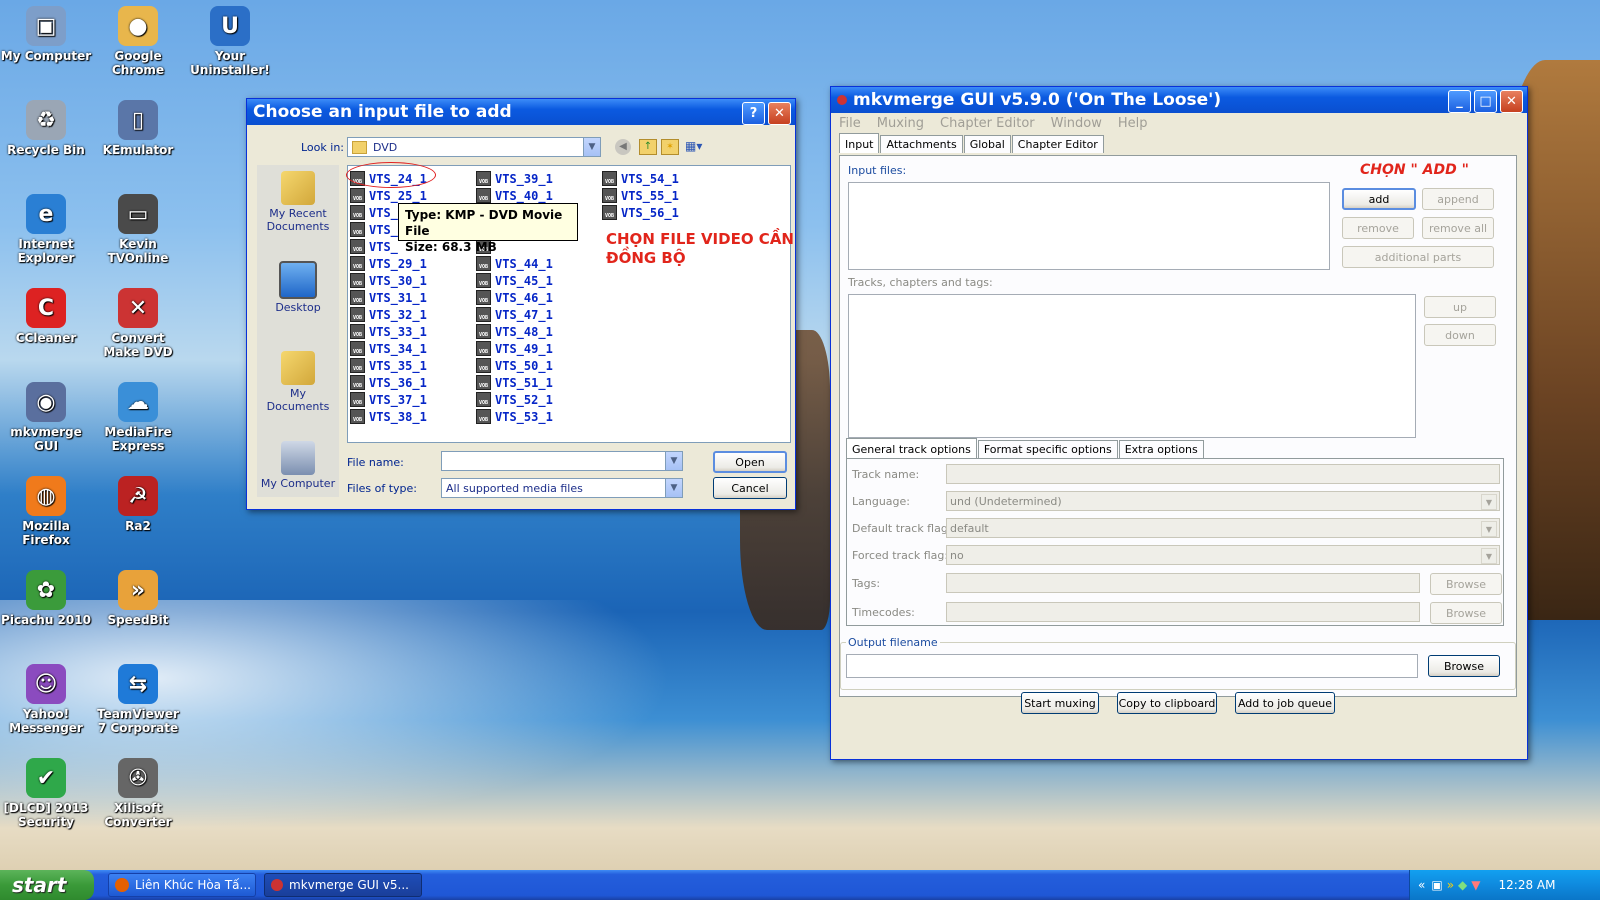 Image resolution: width=1600 pixels, height=900 pixels. Describe the element at coordinates (138, 793) in the screenshot. I see `desktop-shortcut: ✇ Xilisoft Converter` at that location.